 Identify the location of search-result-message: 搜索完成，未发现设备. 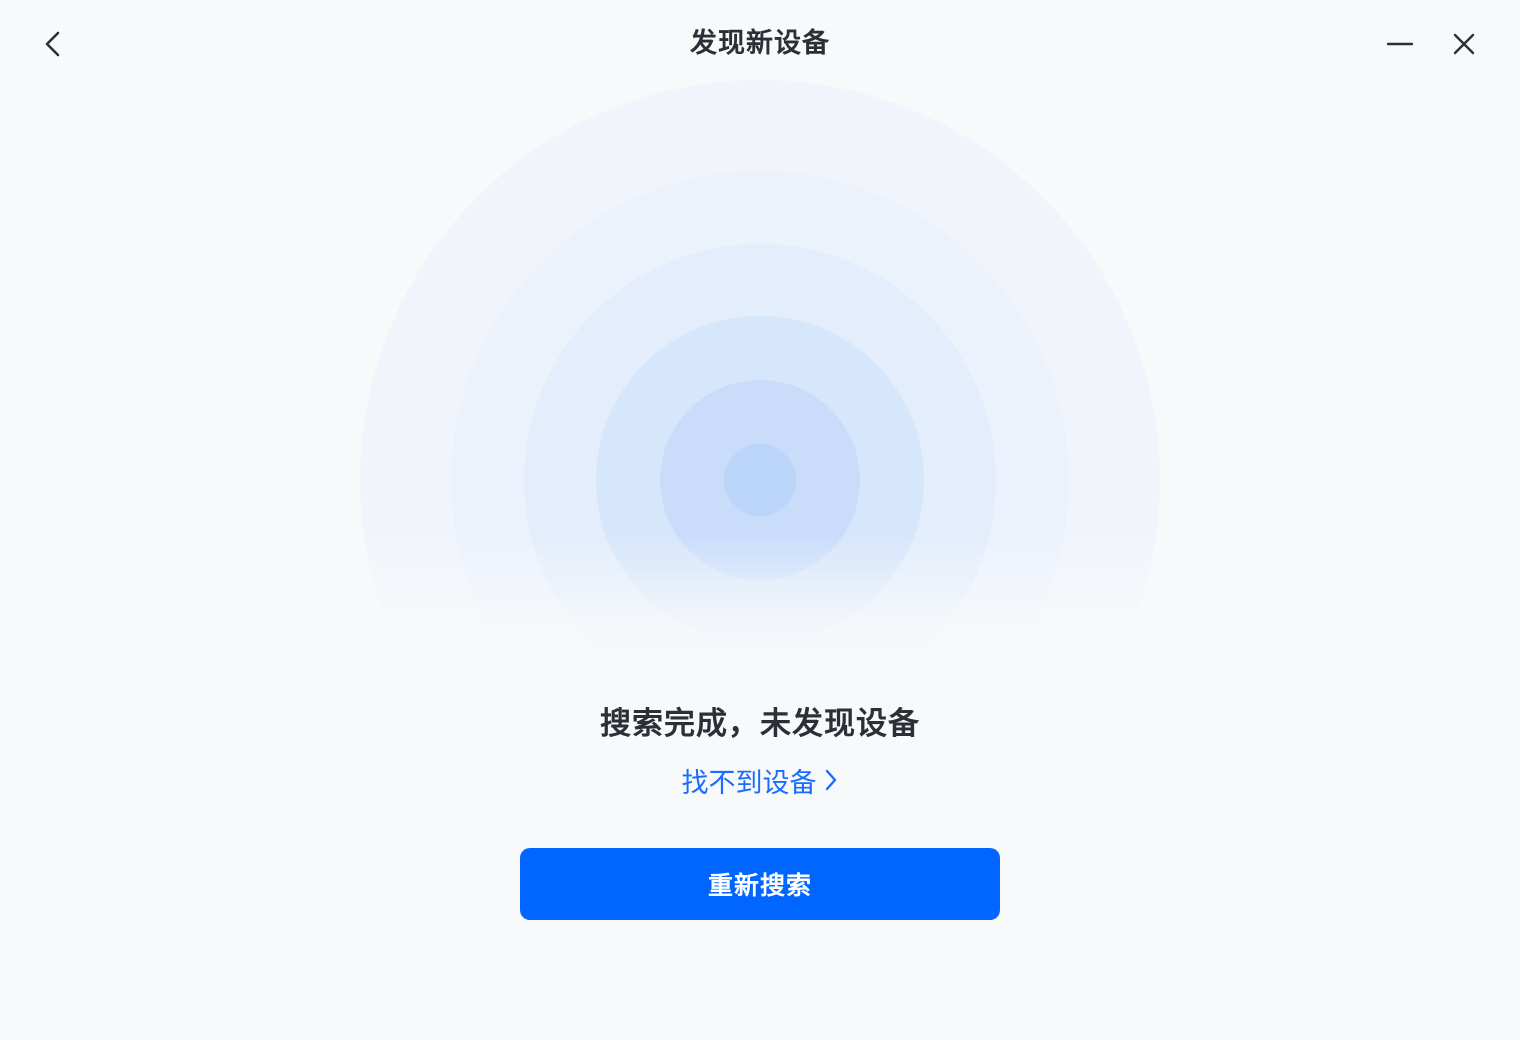
(760, 724).